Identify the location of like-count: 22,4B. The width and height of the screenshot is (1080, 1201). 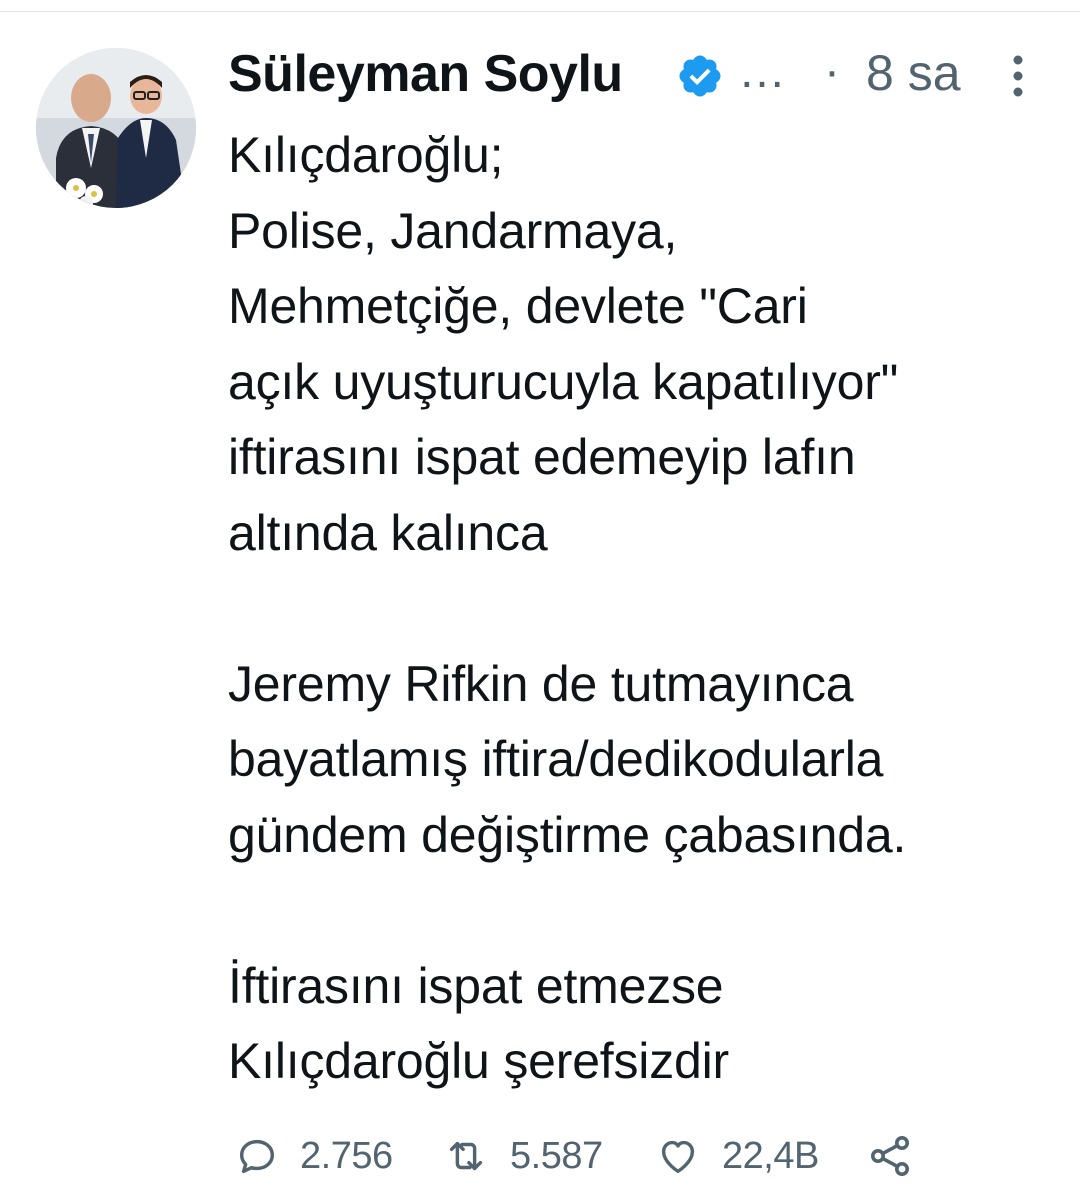
(770, 1155).